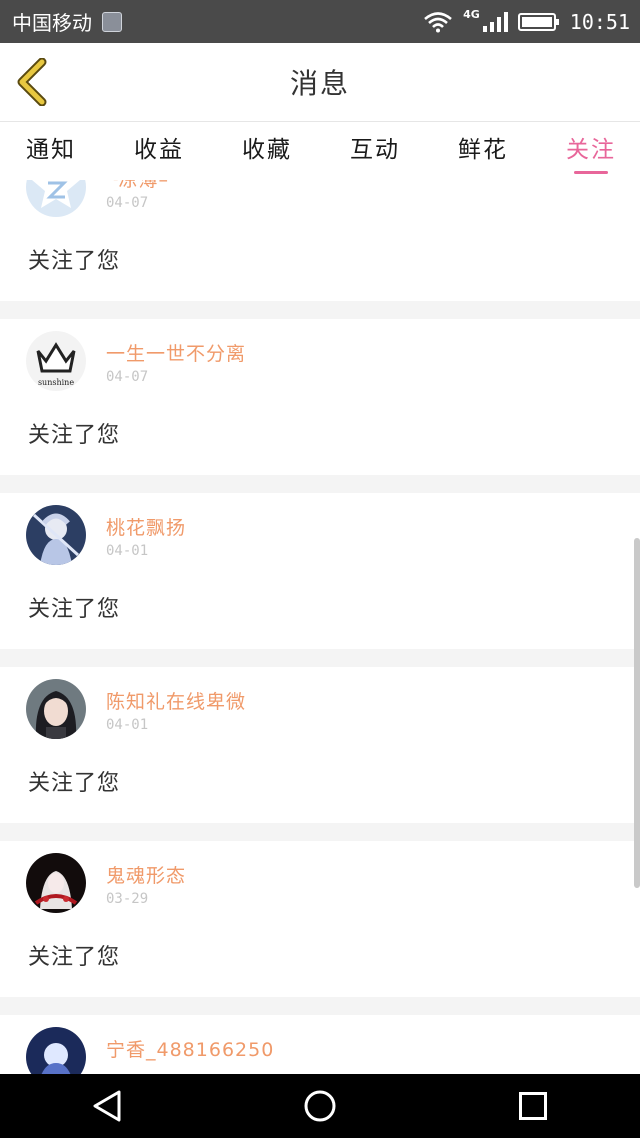 This screenshot has width=640, height=1138. I want to click on dark-anime-avatar-icon, so click(56, 883).